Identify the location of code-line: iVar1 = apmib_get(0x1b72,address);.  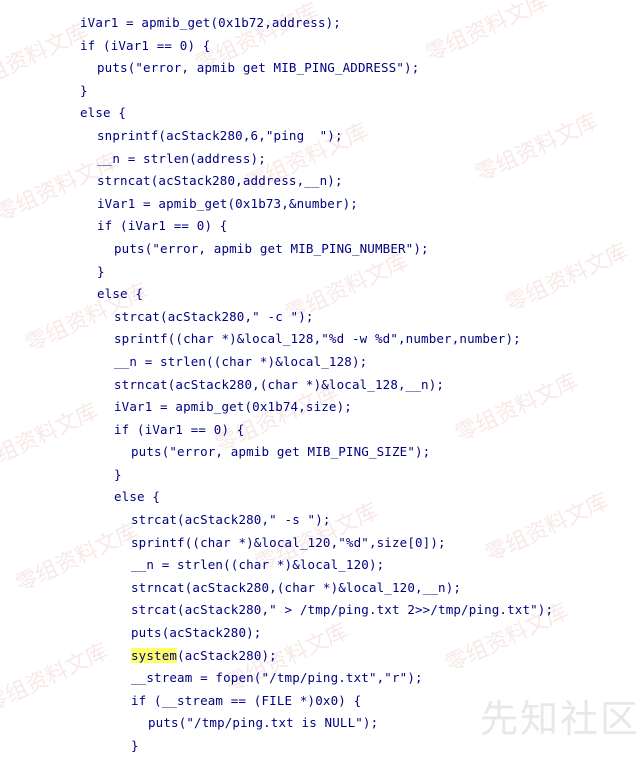
(210, 22).